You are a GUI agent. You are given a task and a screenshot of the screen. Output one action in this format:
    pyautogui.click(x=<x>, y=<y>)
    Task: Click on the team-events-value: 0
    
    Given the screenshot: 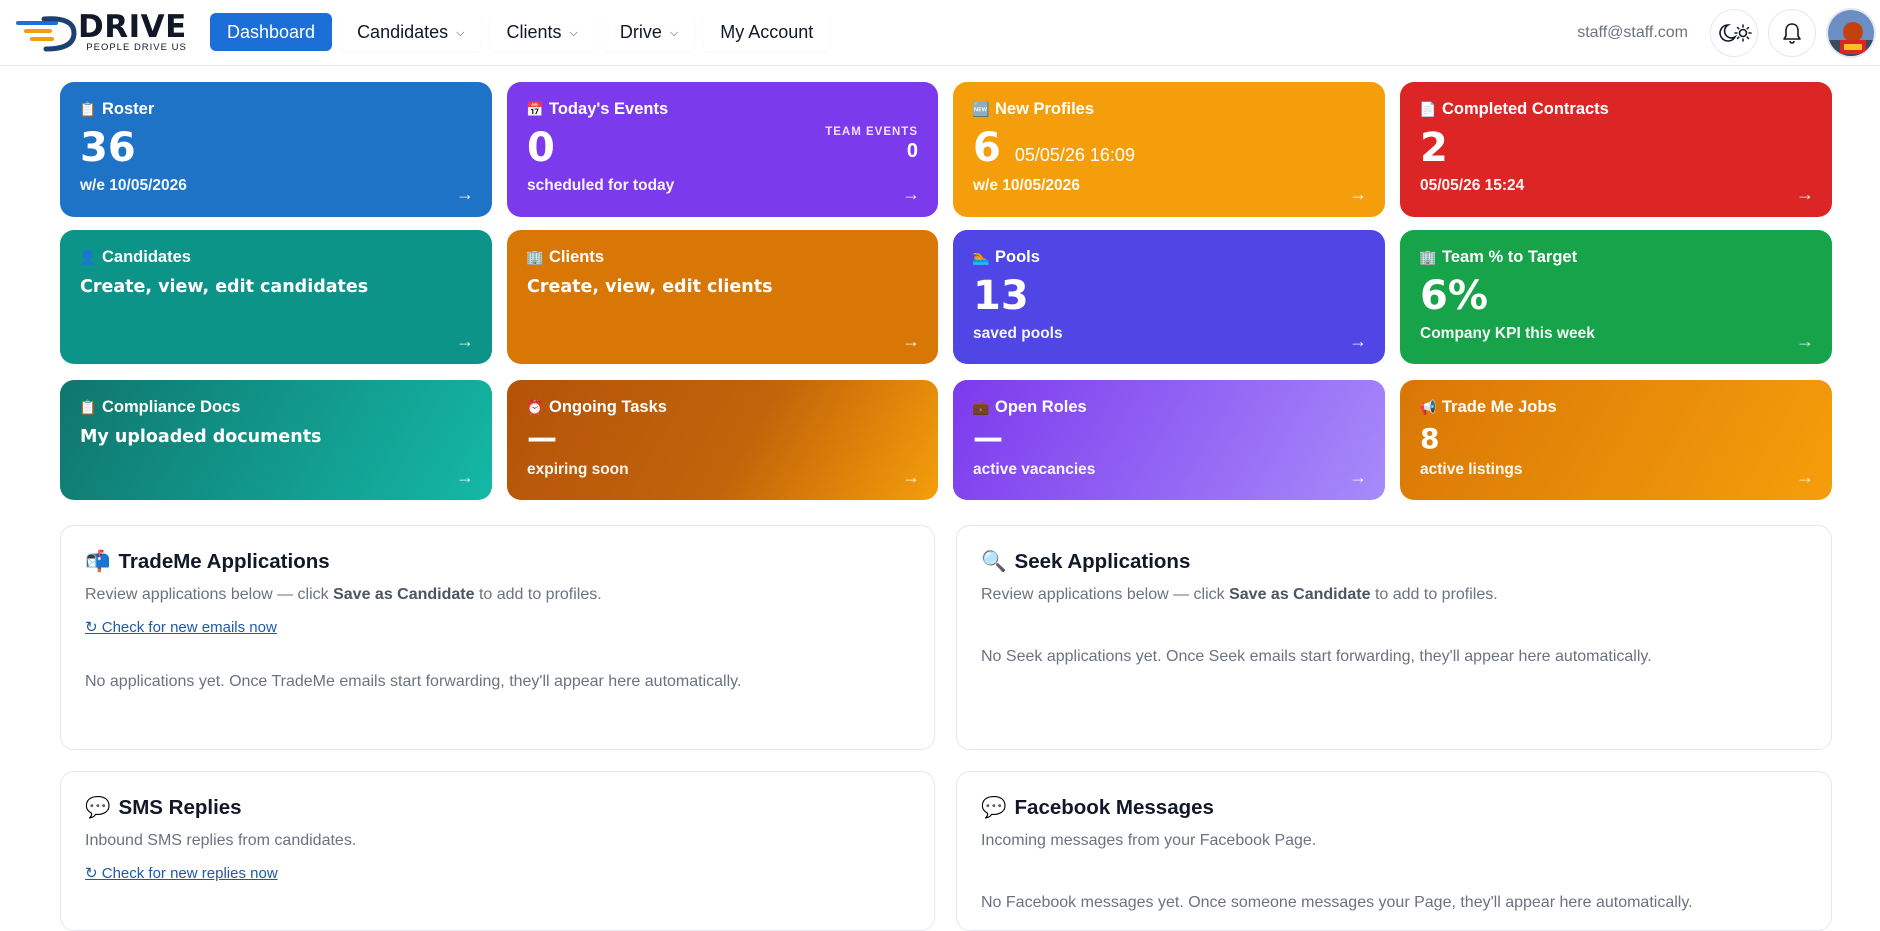 What is the action you would take?
    pyautogui.click(x=912, y=151)
    